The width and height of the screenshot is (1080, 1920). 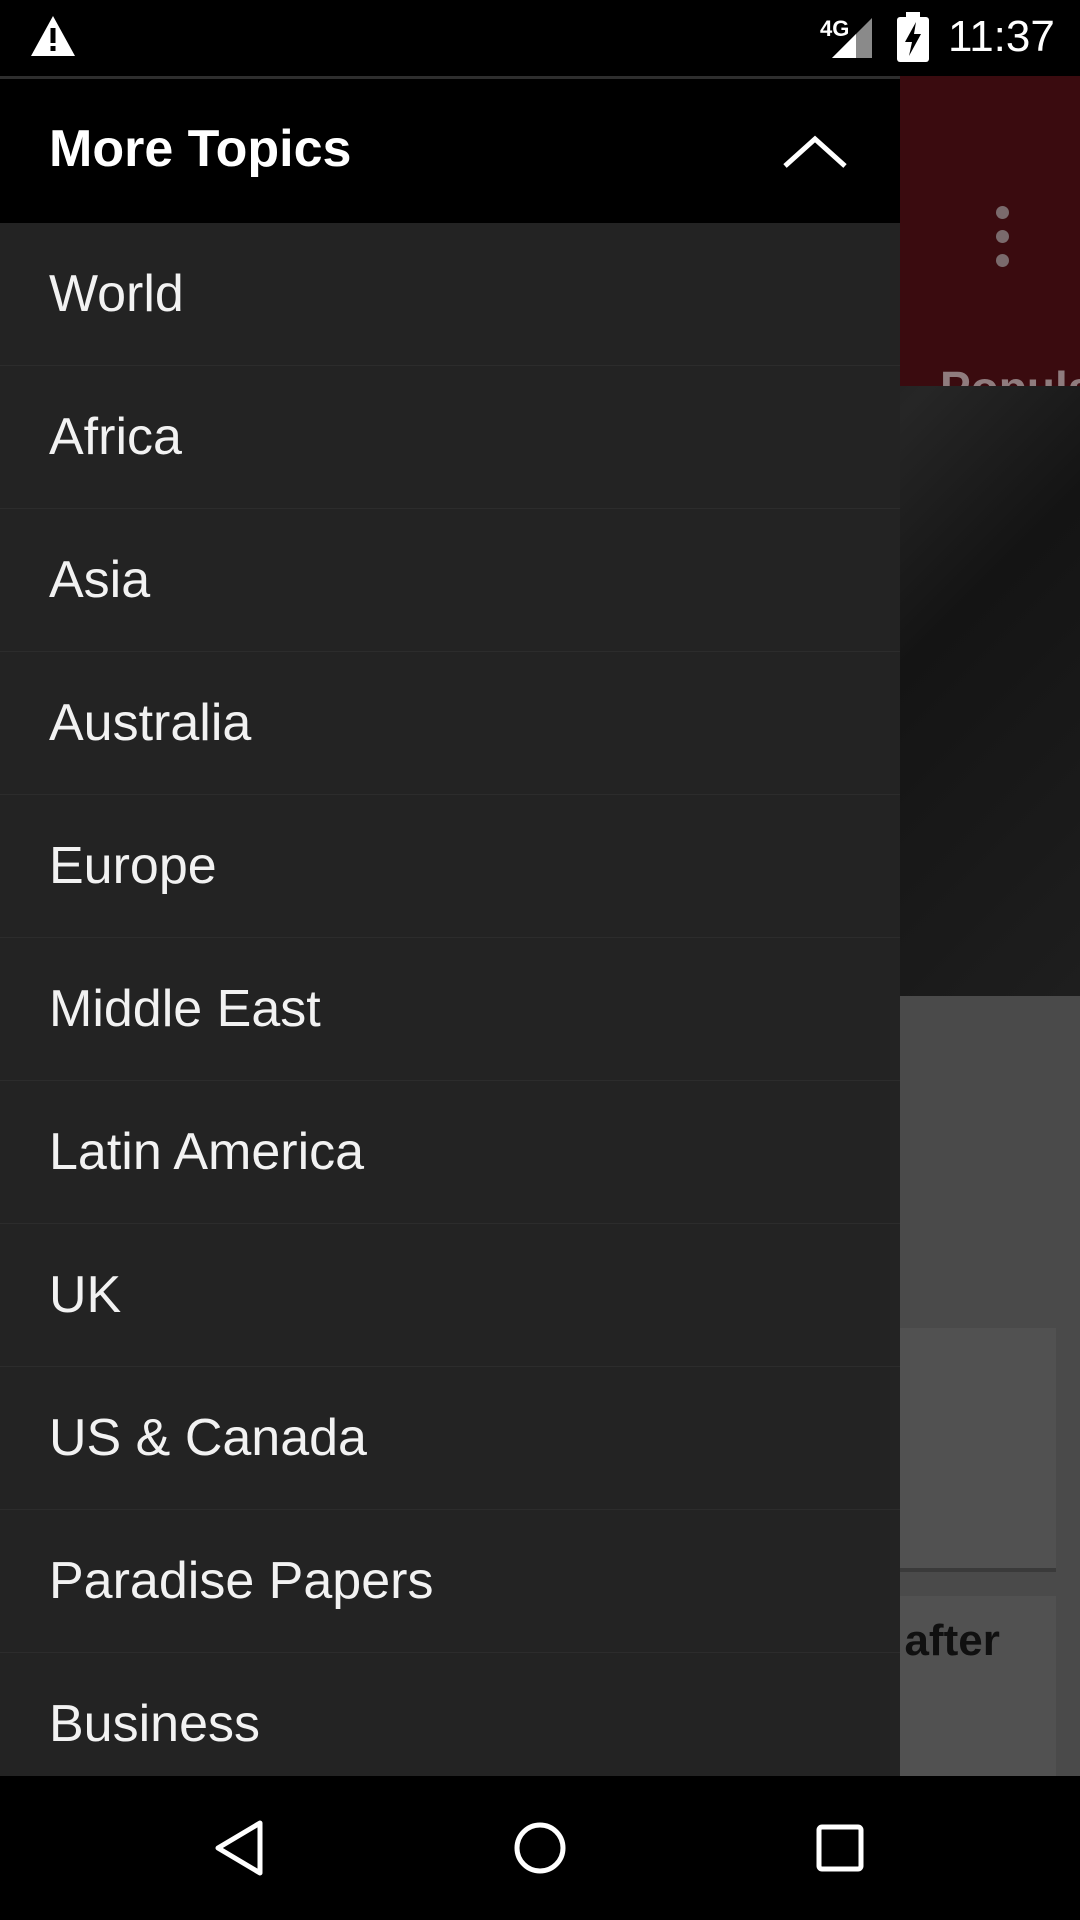 What do you see at coordinates (840, 1848) in the screenshot?
I see `recents-icon` at bounding box center [840, 1848].